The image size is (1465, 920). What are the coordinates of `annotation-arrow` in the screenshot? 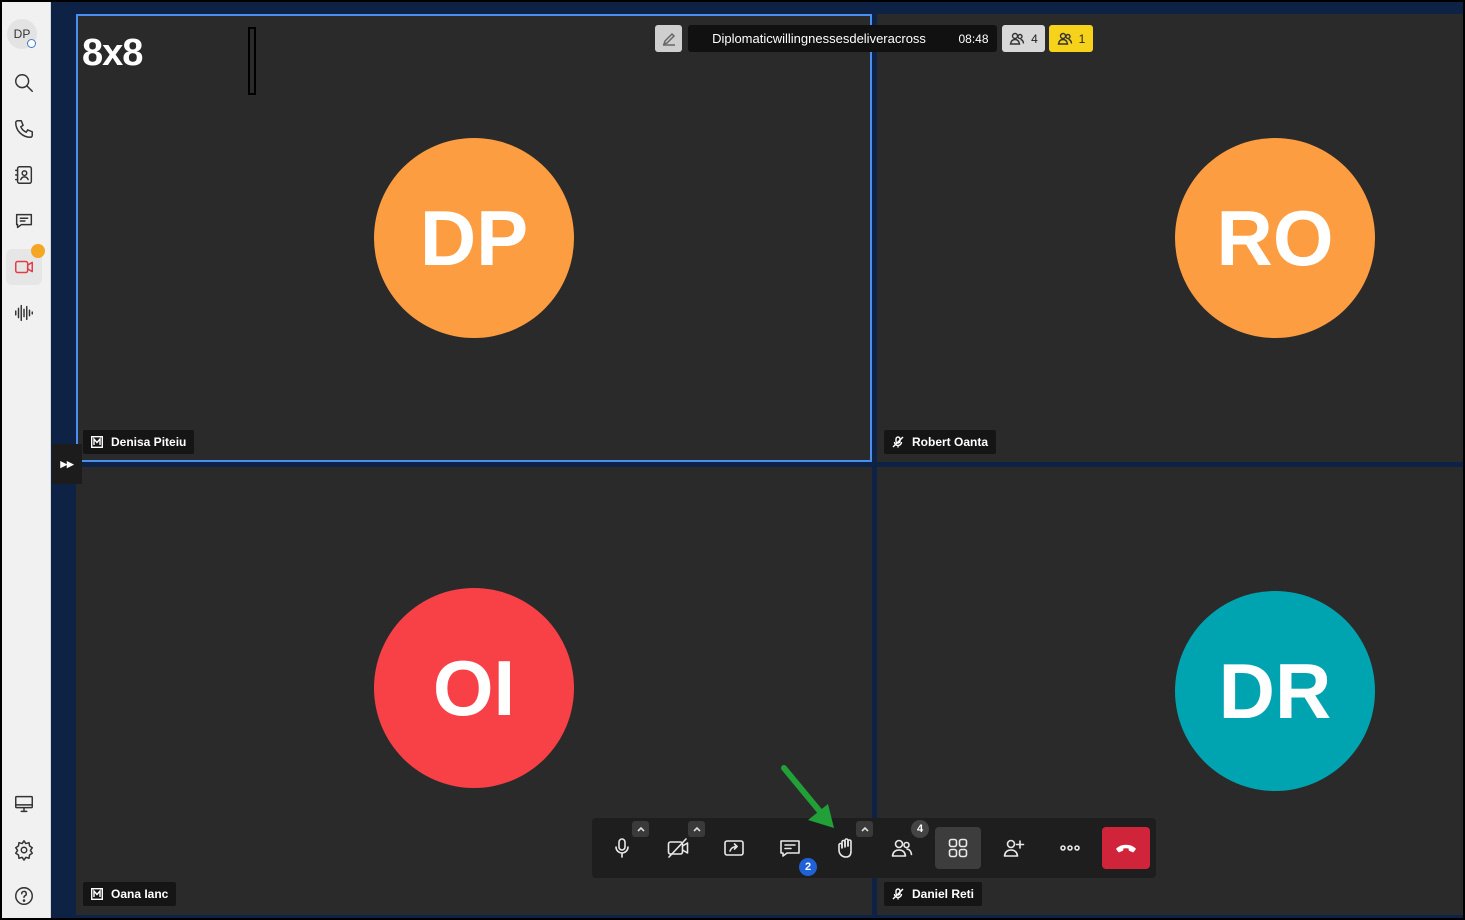 It's located at (807, 796).